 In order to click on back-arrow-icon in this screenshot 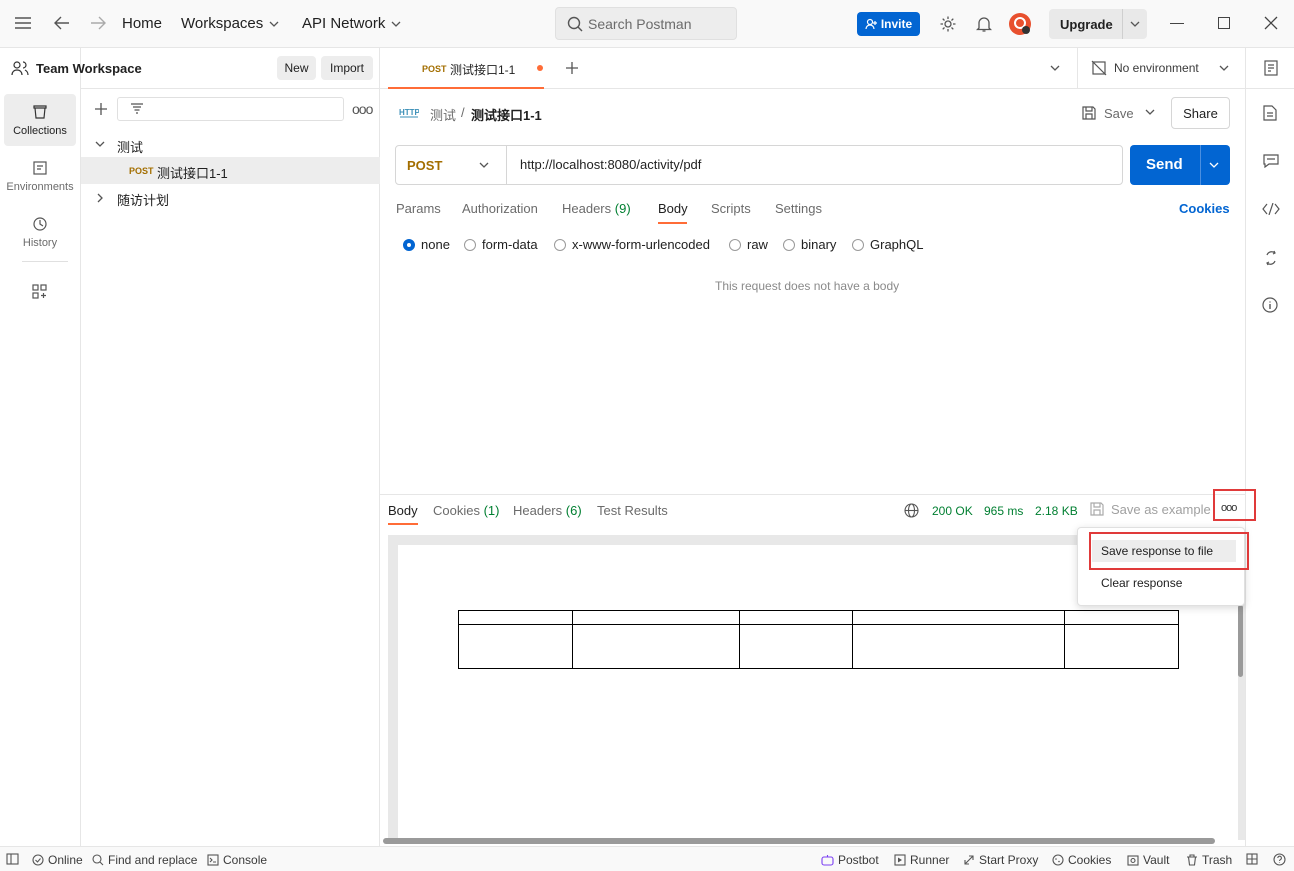, I will do `click(62, 23)`.